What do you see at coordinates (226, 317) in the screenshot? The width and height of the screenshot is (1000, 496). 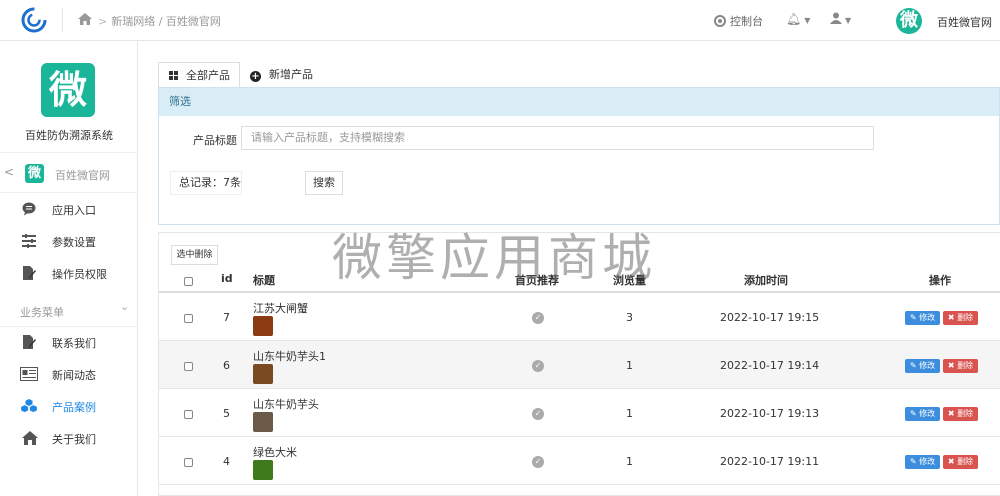 I see `row-id: 7` at bounding box center [226, 317].